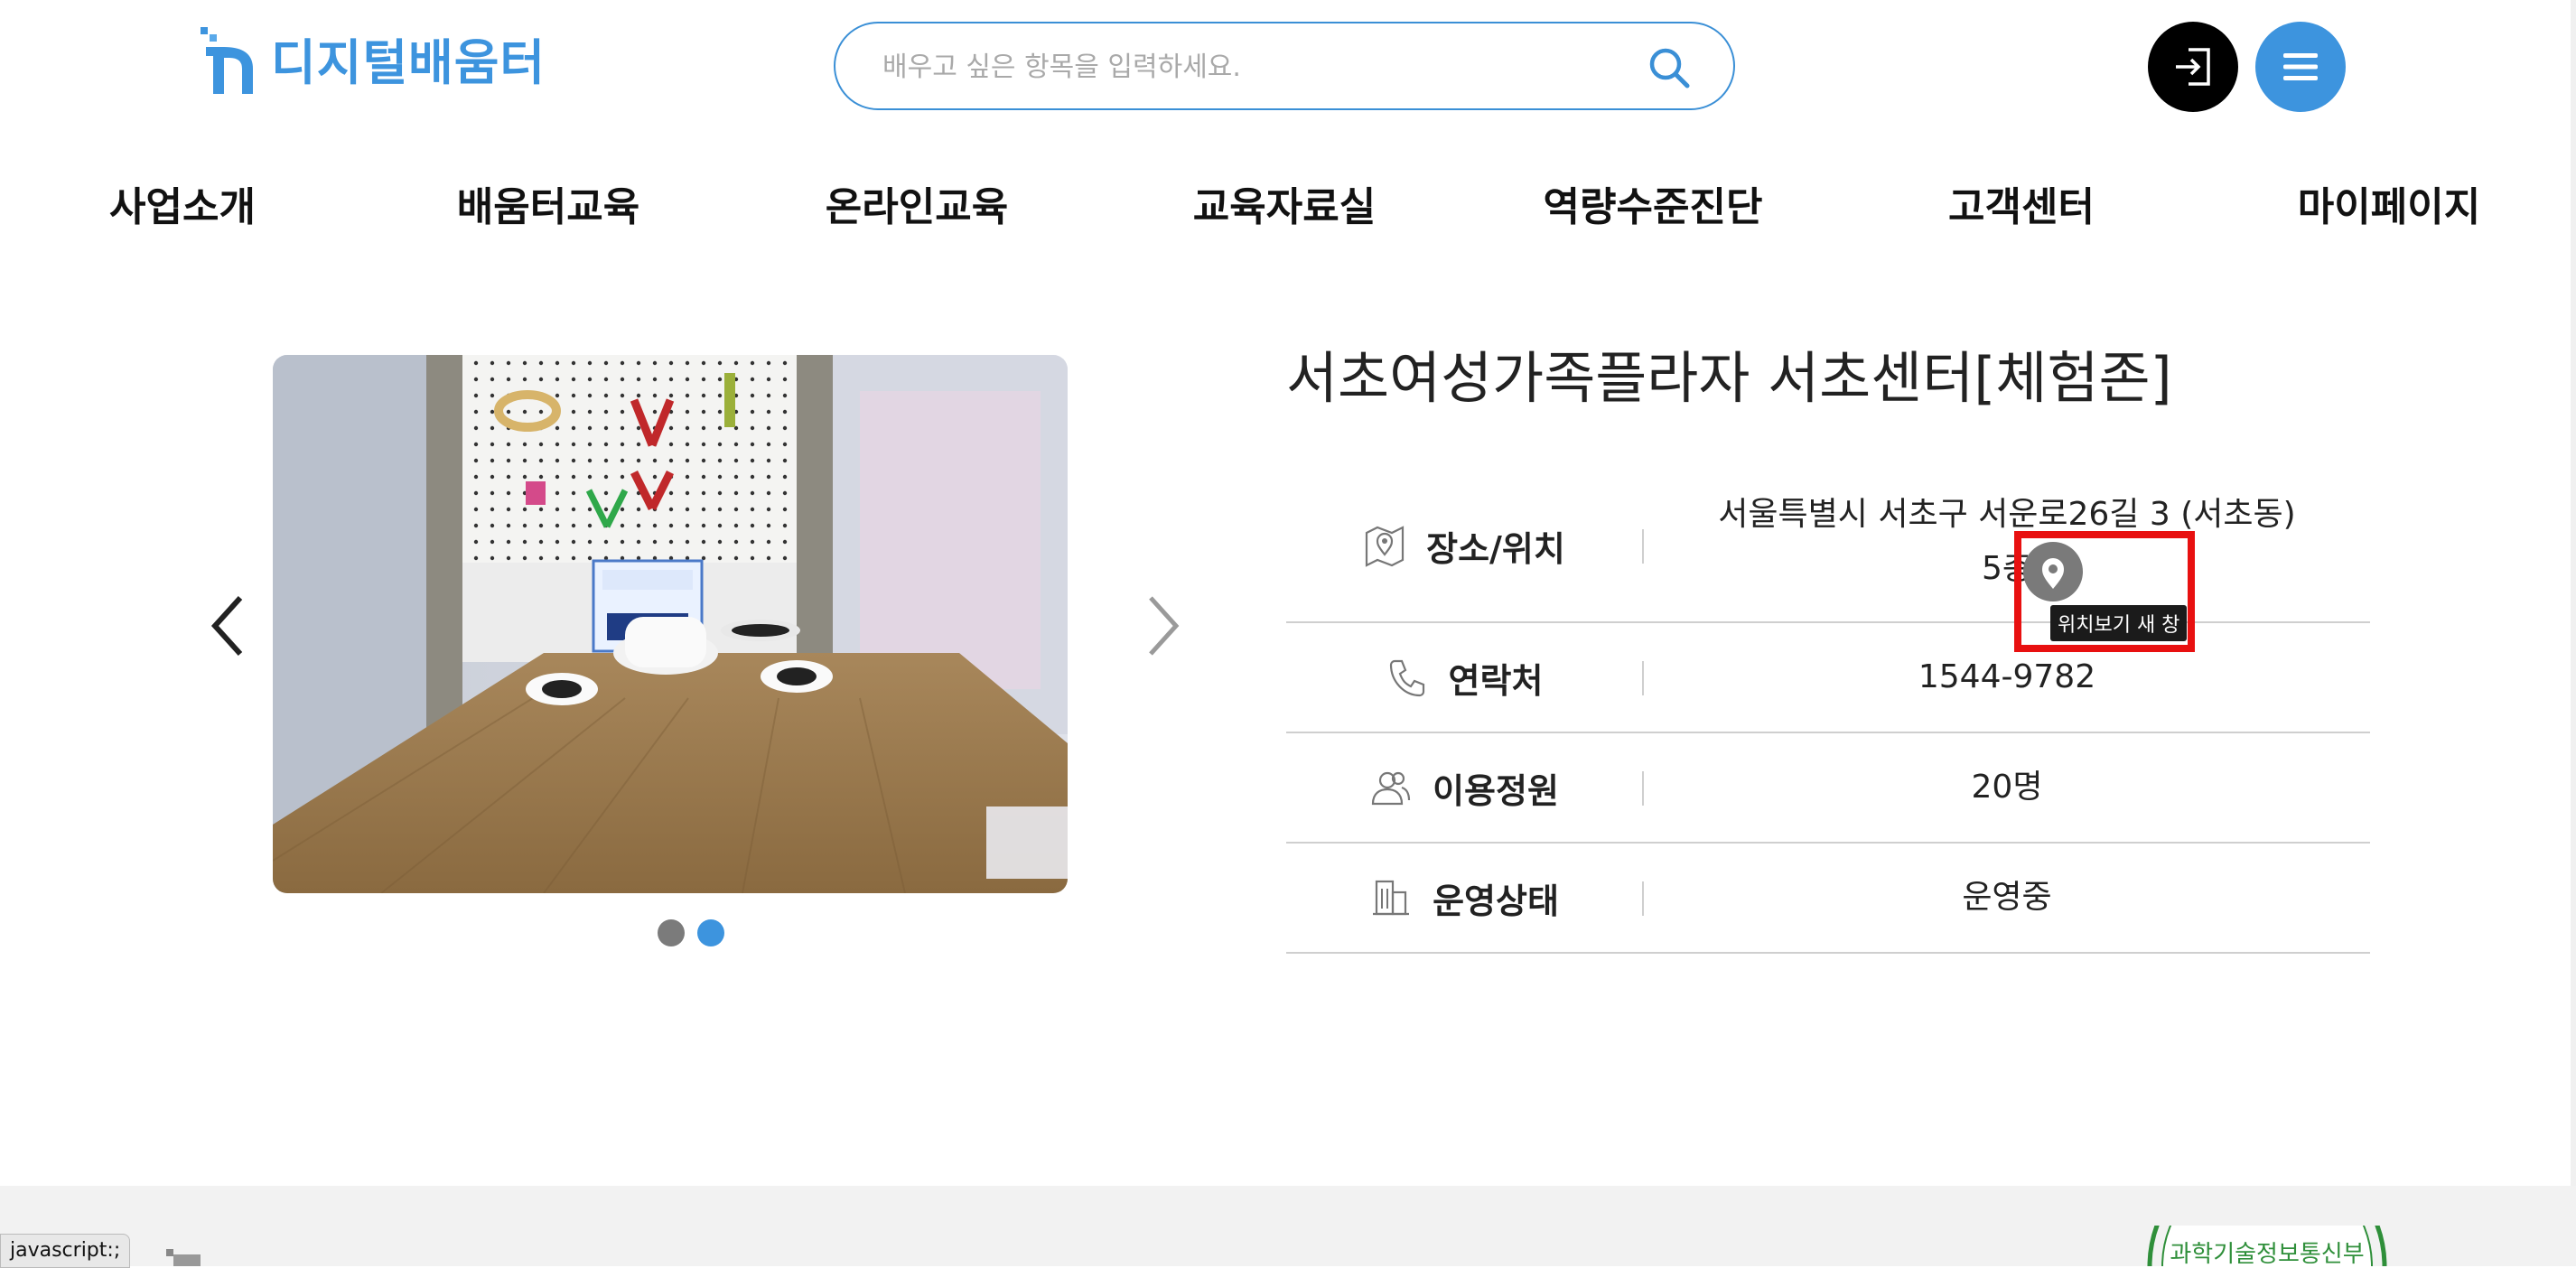  Describe the element at coordinates (1385, 546) in the screenshot. I see `map-location-icon` at that location.